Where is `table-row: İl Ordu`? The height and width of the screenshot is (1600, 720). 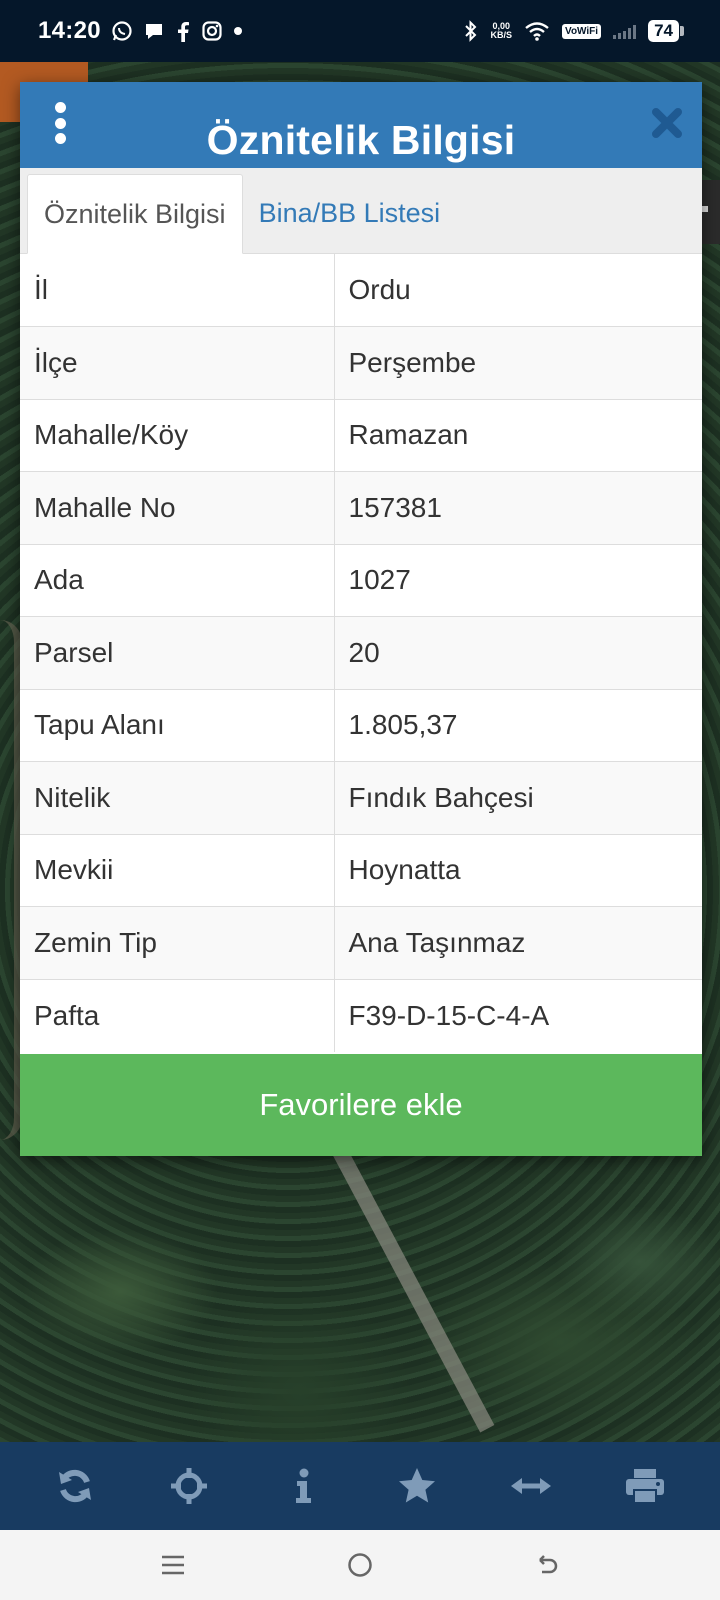
table-row: İl Ordu is located at coordinates (361, 290).